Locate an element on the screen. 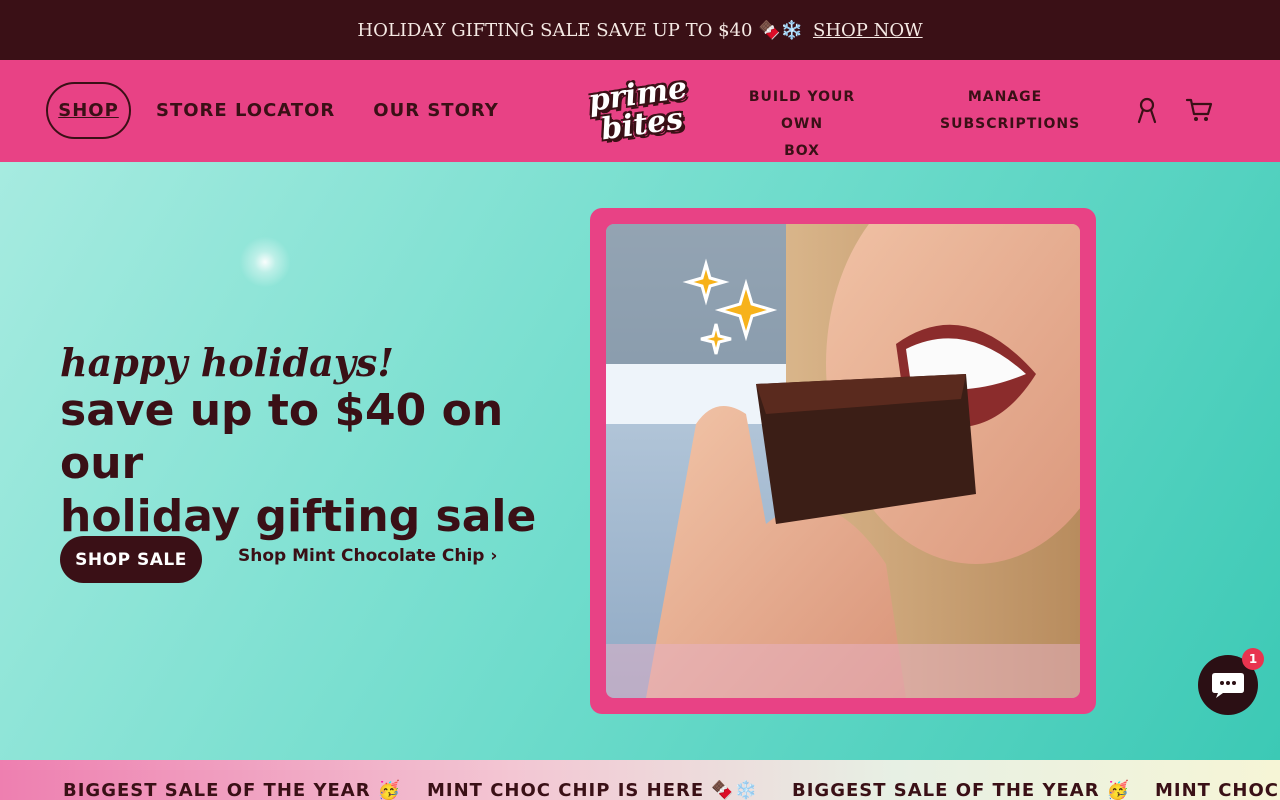  chat-bubble-icon is located at coordinates (1228, 685).